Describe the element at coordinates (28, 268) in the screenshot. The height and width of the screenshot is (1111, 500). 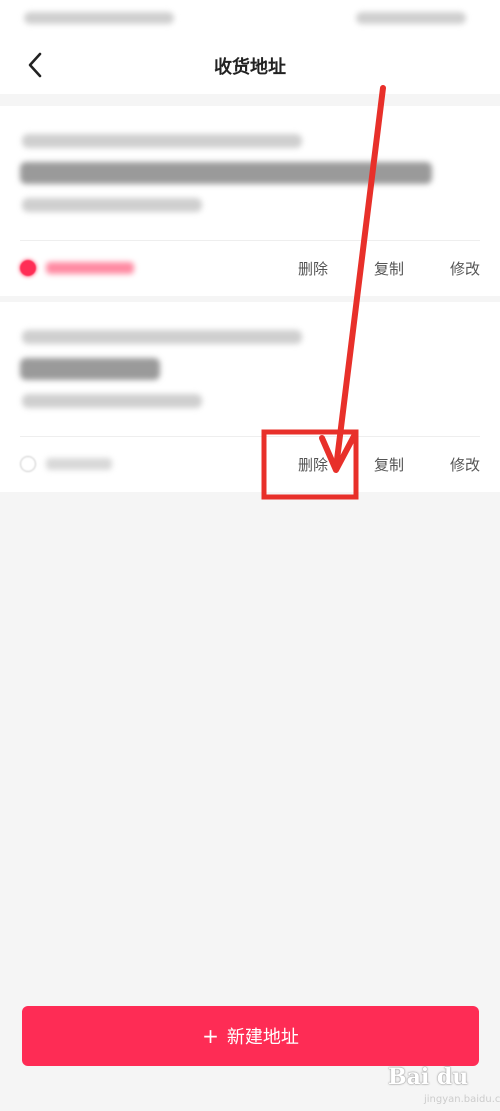
I see `checked-radio-icon` at that location.